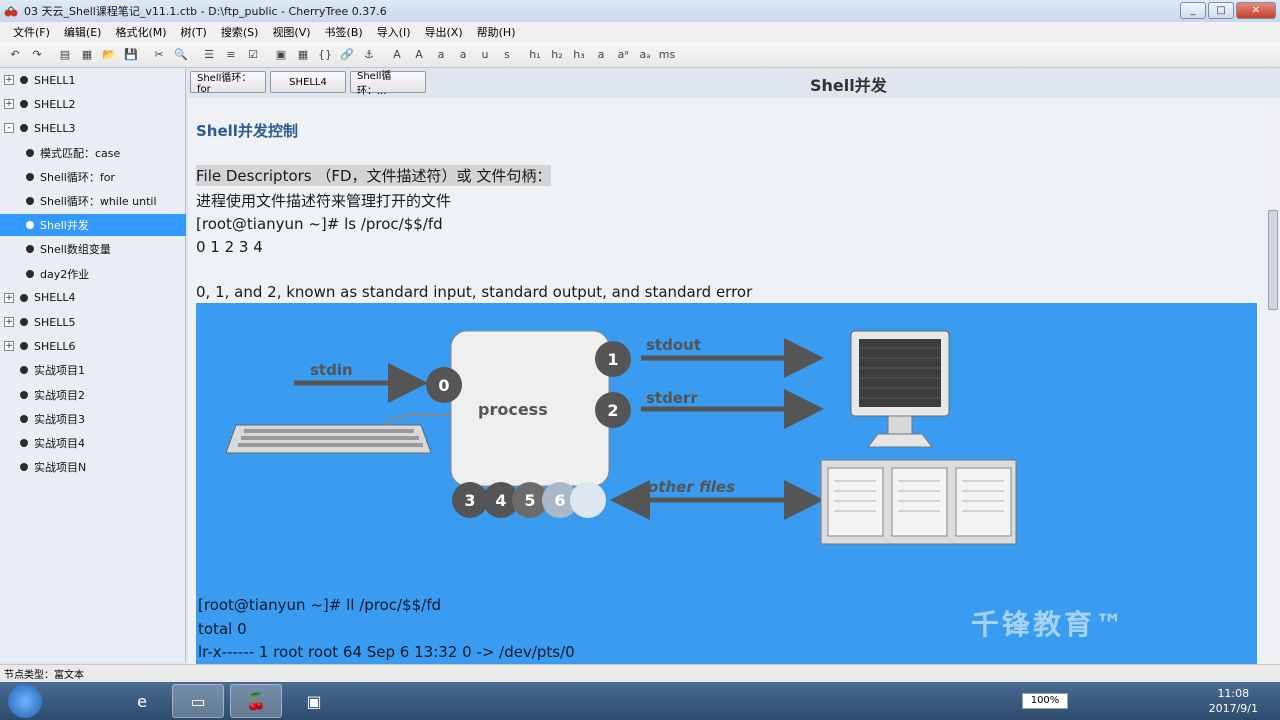 The height and width of the screenshot is (720, 1280). Describe the element at coordinates (59, 419) in the screenshot. I see `tree-node-label: 实战项目3` at that location.